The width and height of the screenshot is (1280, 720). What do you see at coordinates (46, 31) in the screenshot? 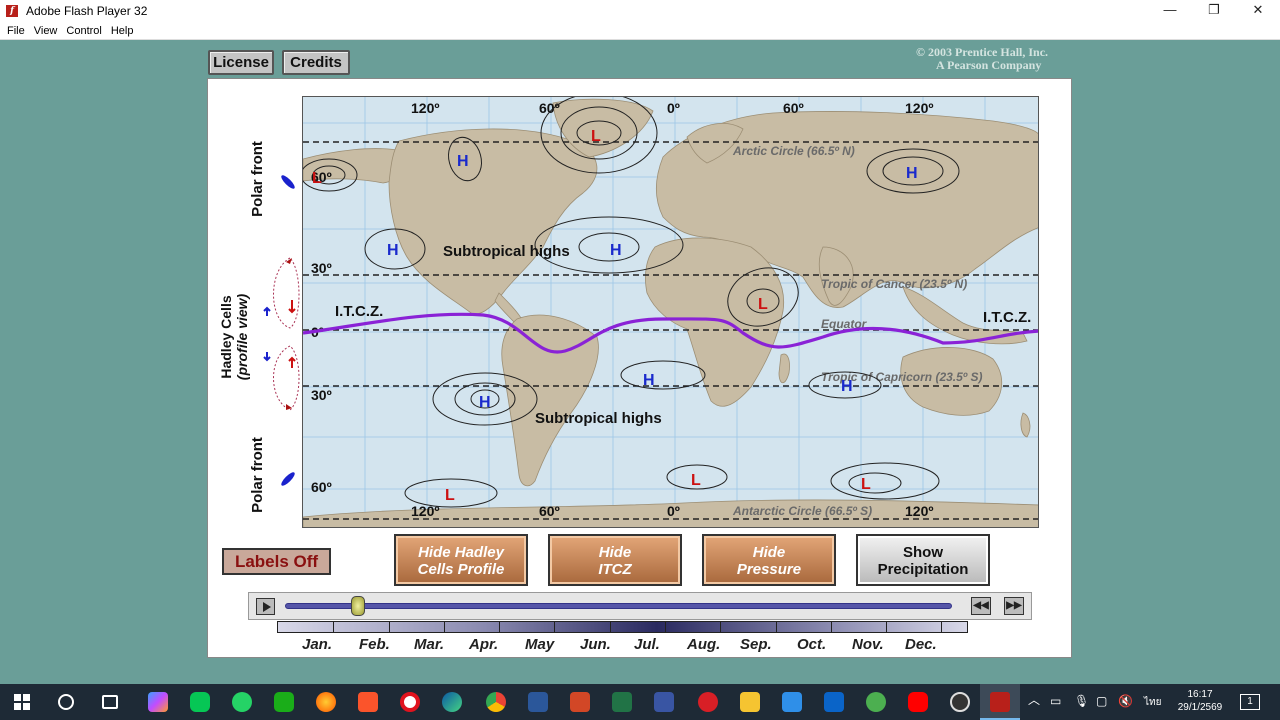
I see `menu-view: View` at bounding box center [46, 31].